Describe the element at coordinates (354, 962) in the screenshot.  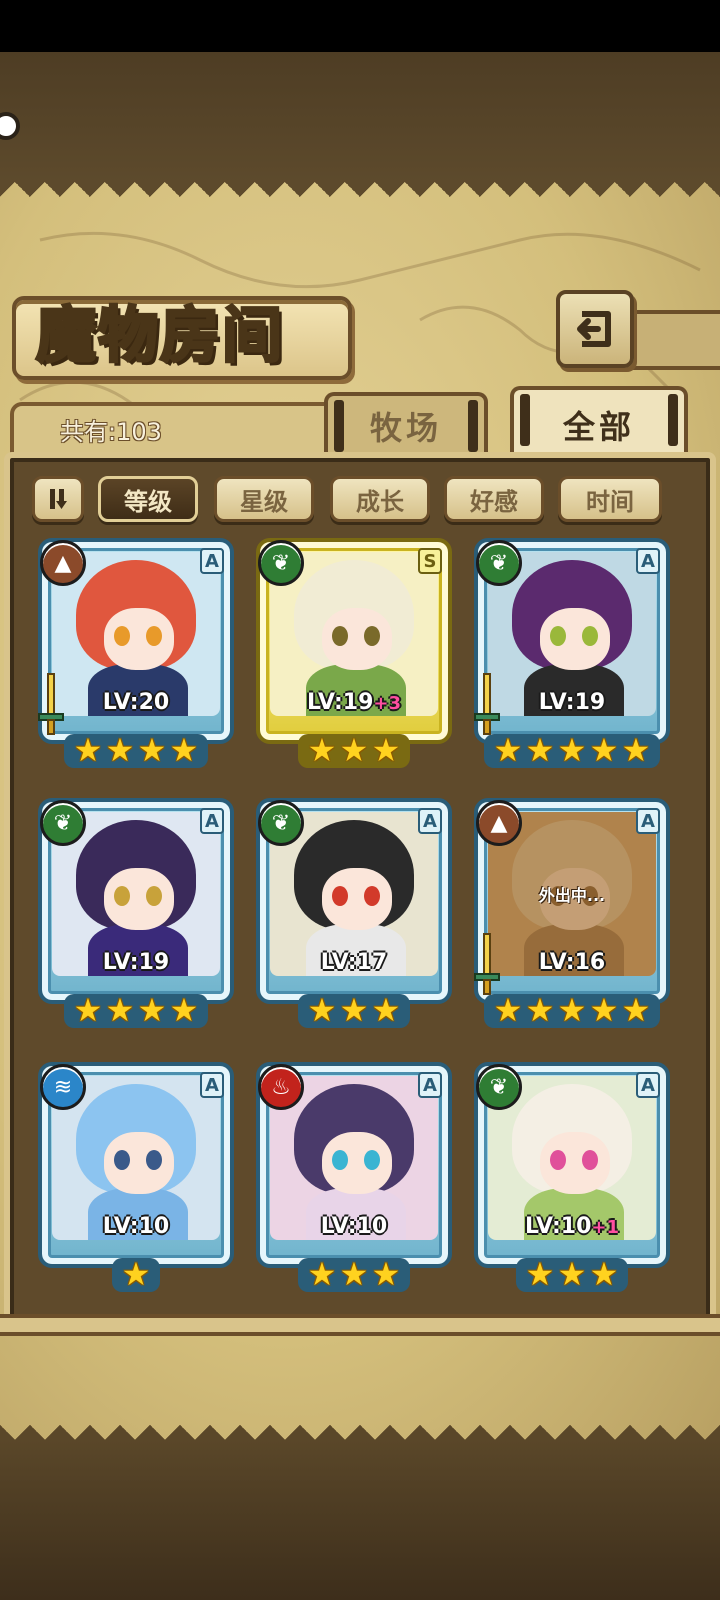
I see `level-text: LV:17` at that location.